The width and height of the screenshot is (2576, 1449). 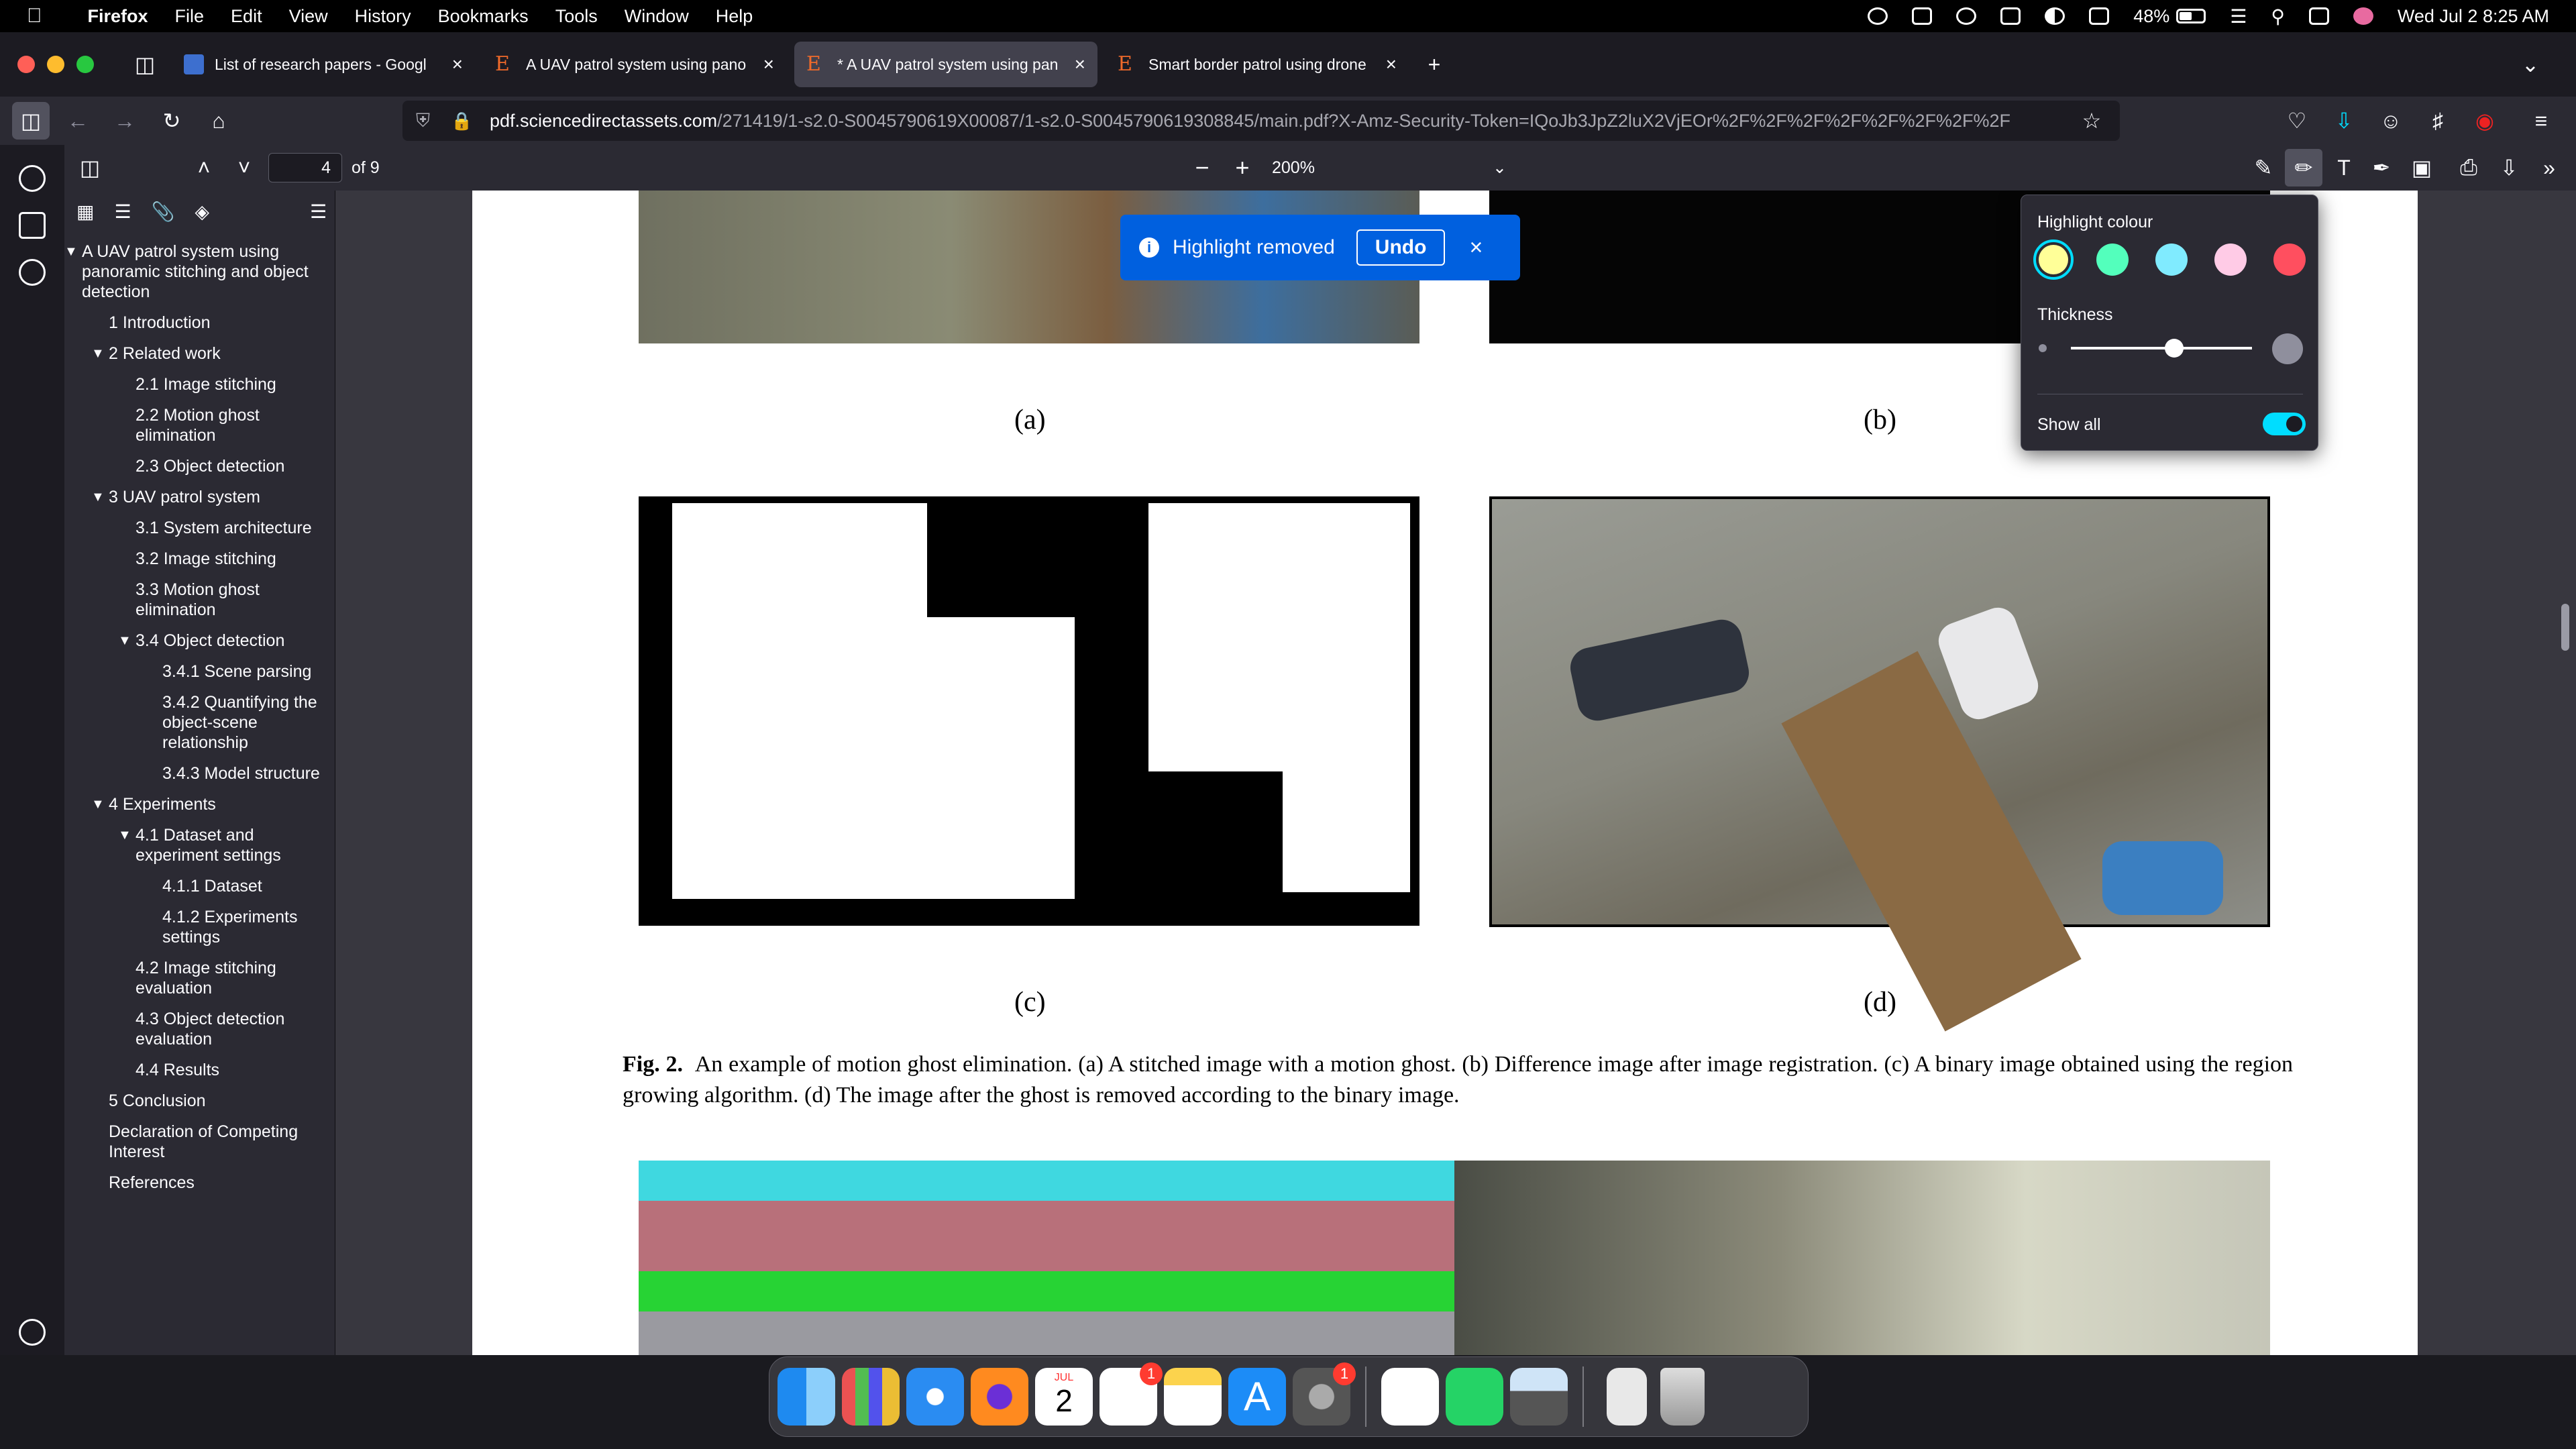 What do you see at coordinates (1434, 64) in the screenshot?
I see `new-tab-button: +` at bounding box center [1434, 64].